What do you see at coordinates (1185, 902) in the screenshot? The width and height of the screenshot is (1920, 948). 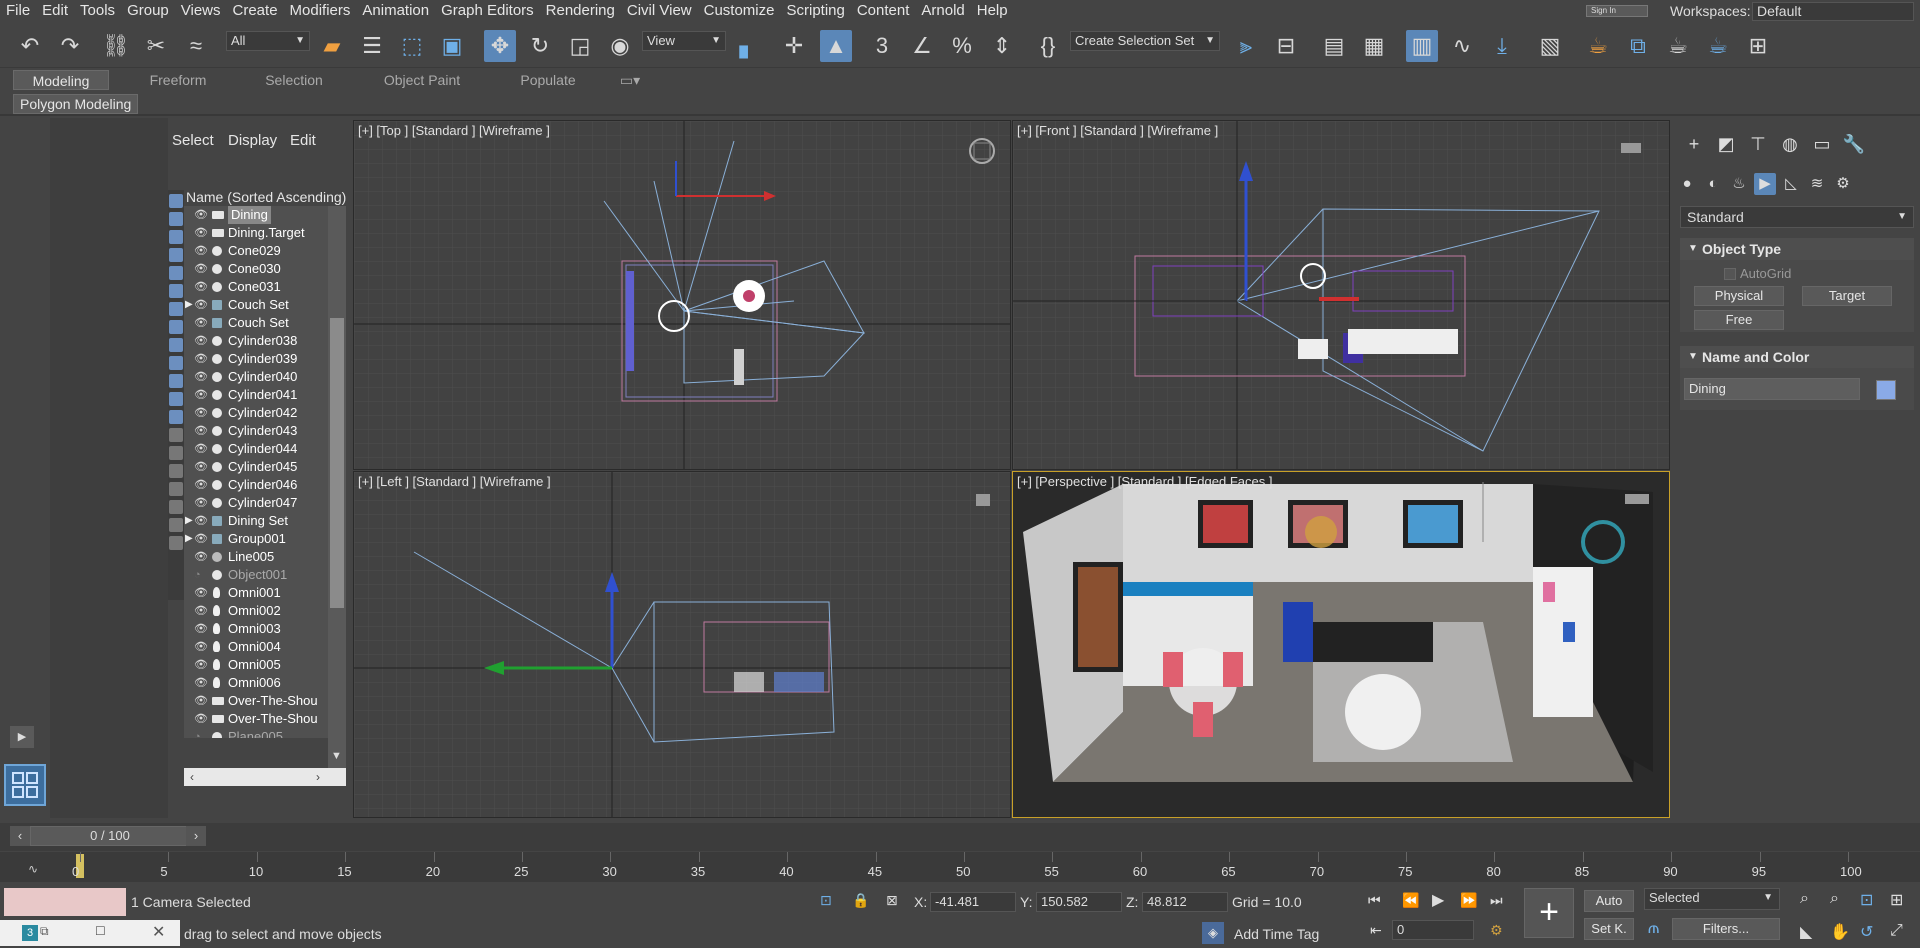 I see `z-coordinate-field: 48.812` at bounding box center [1185, 902].